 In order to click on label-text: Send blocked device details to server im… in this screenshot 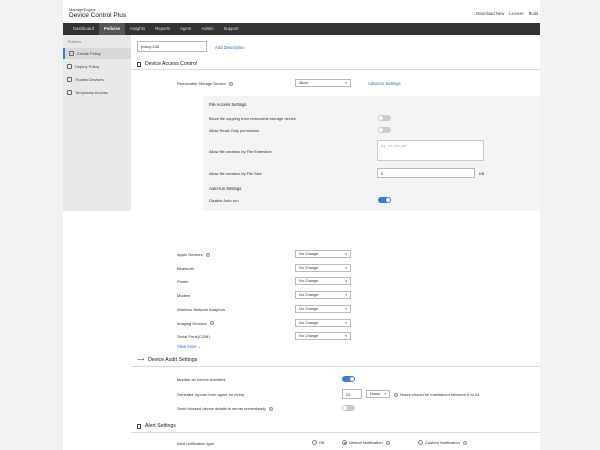, I will do `click(221, 408)`.